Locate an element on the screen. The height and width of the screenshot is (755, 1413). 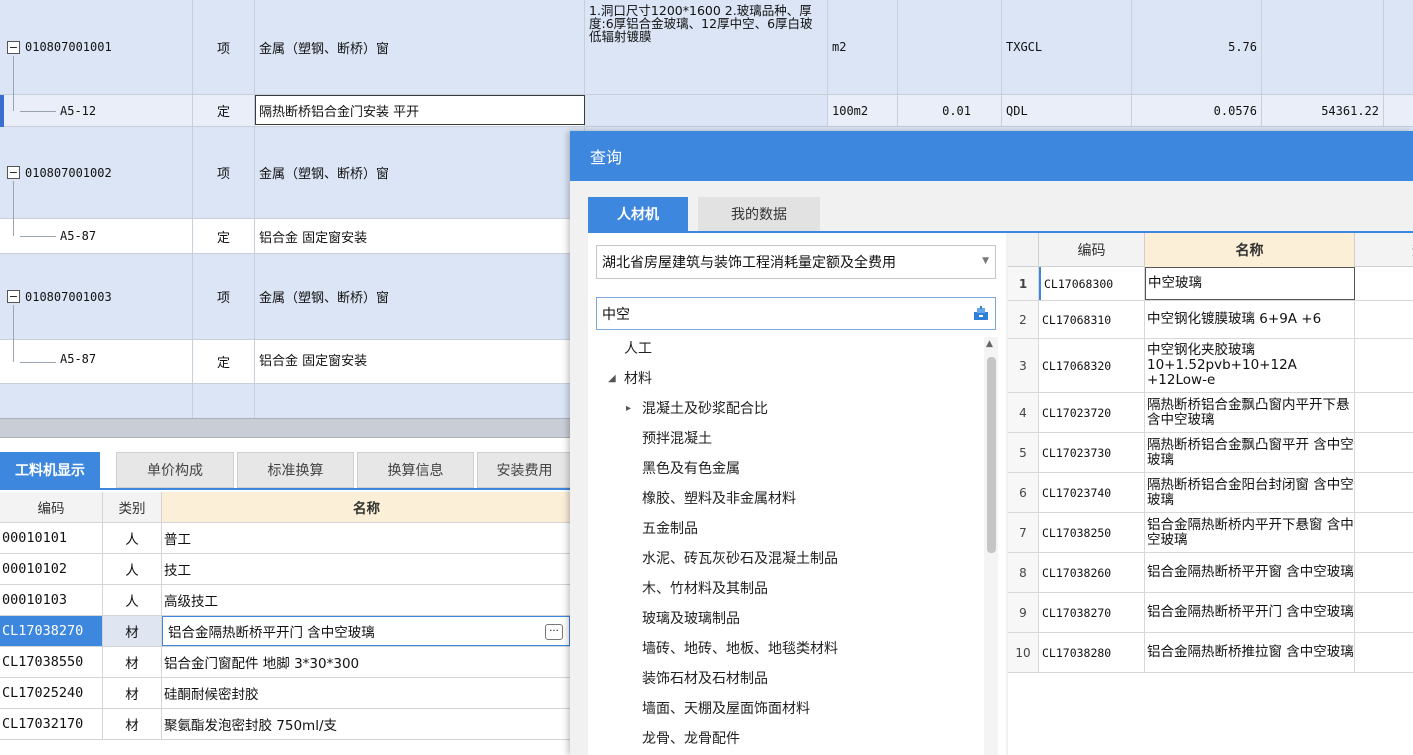
type-cell: 项 is located at coordinates (224, 172).